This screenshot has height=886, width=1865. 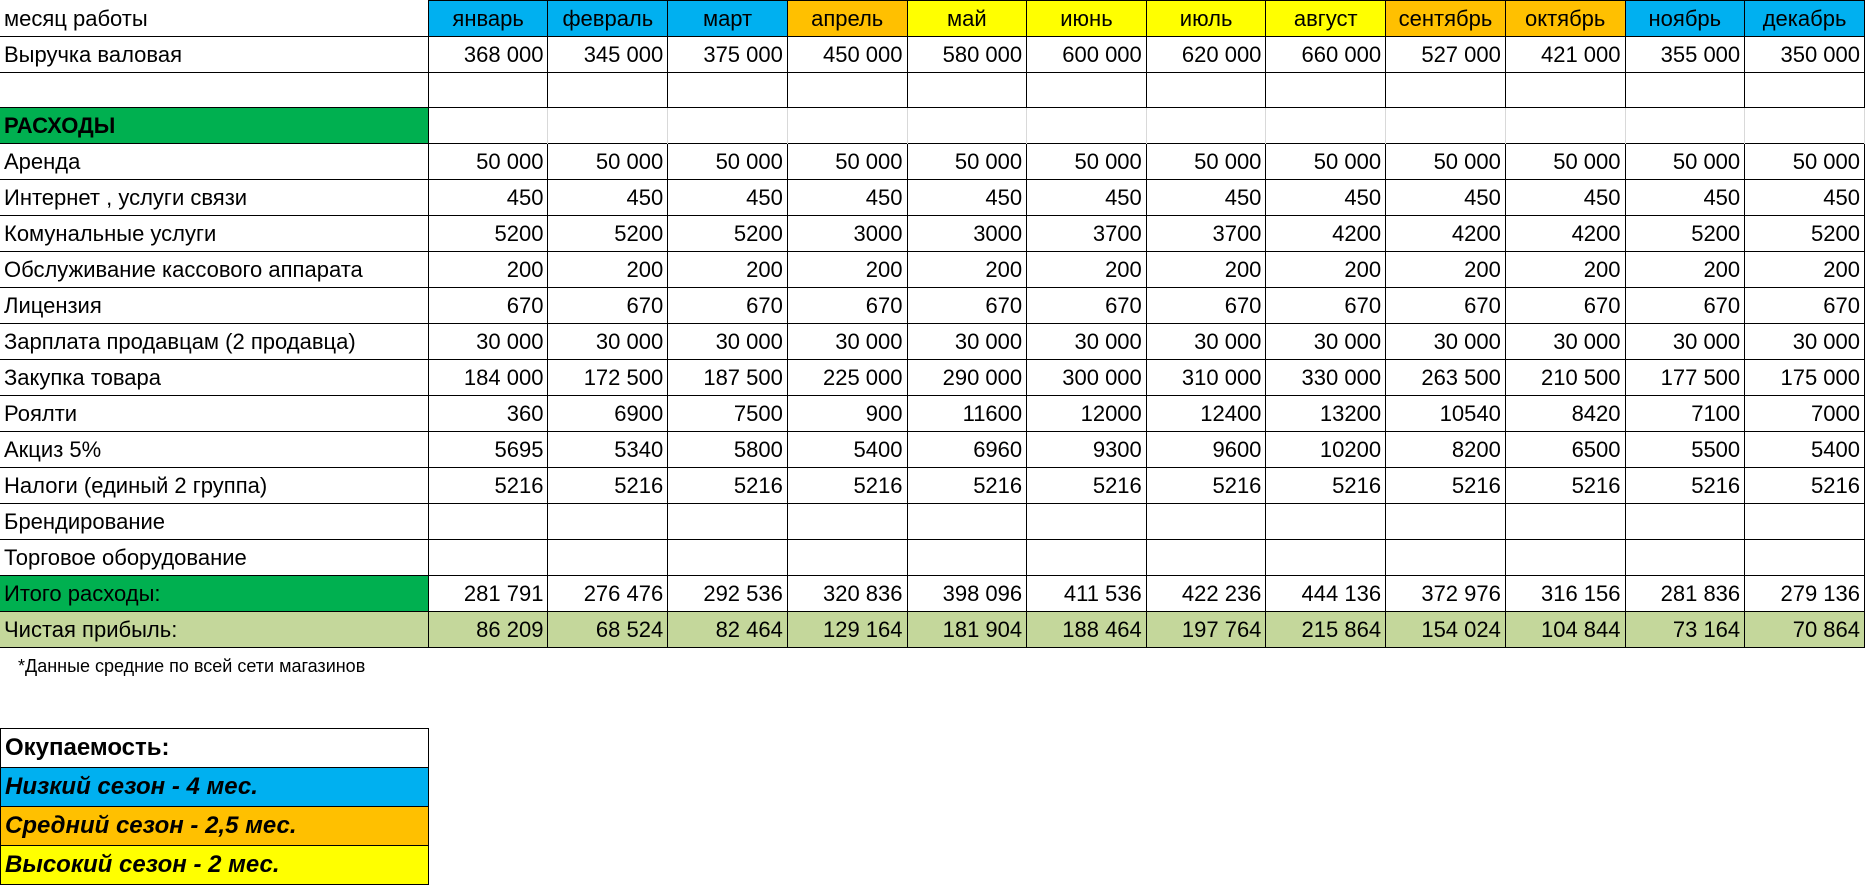 What do you see at coordinates (1206, 413) in the screenshot?
I see `value-cell: 12400` at bounding box center [1206, 413].